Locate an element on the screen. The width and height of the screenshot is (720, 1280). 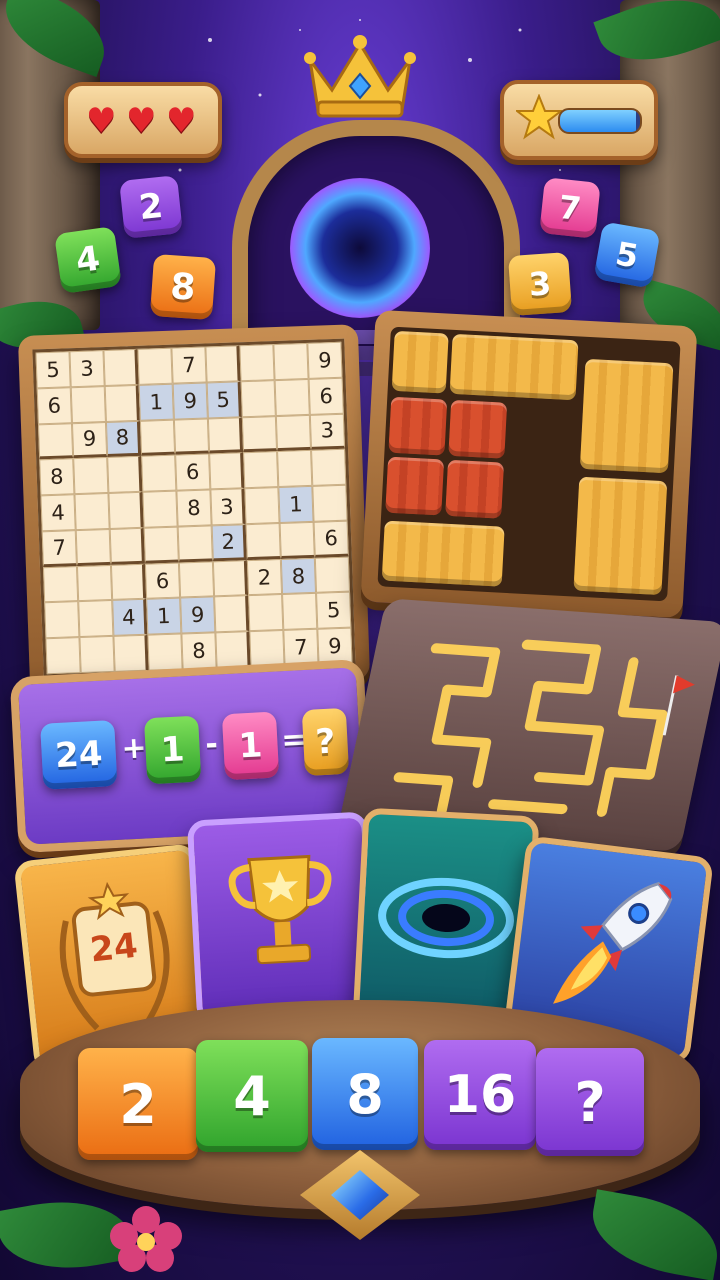
sudoku-board: 5379619569838648317266284195879 is located at coordinates (194, 508).